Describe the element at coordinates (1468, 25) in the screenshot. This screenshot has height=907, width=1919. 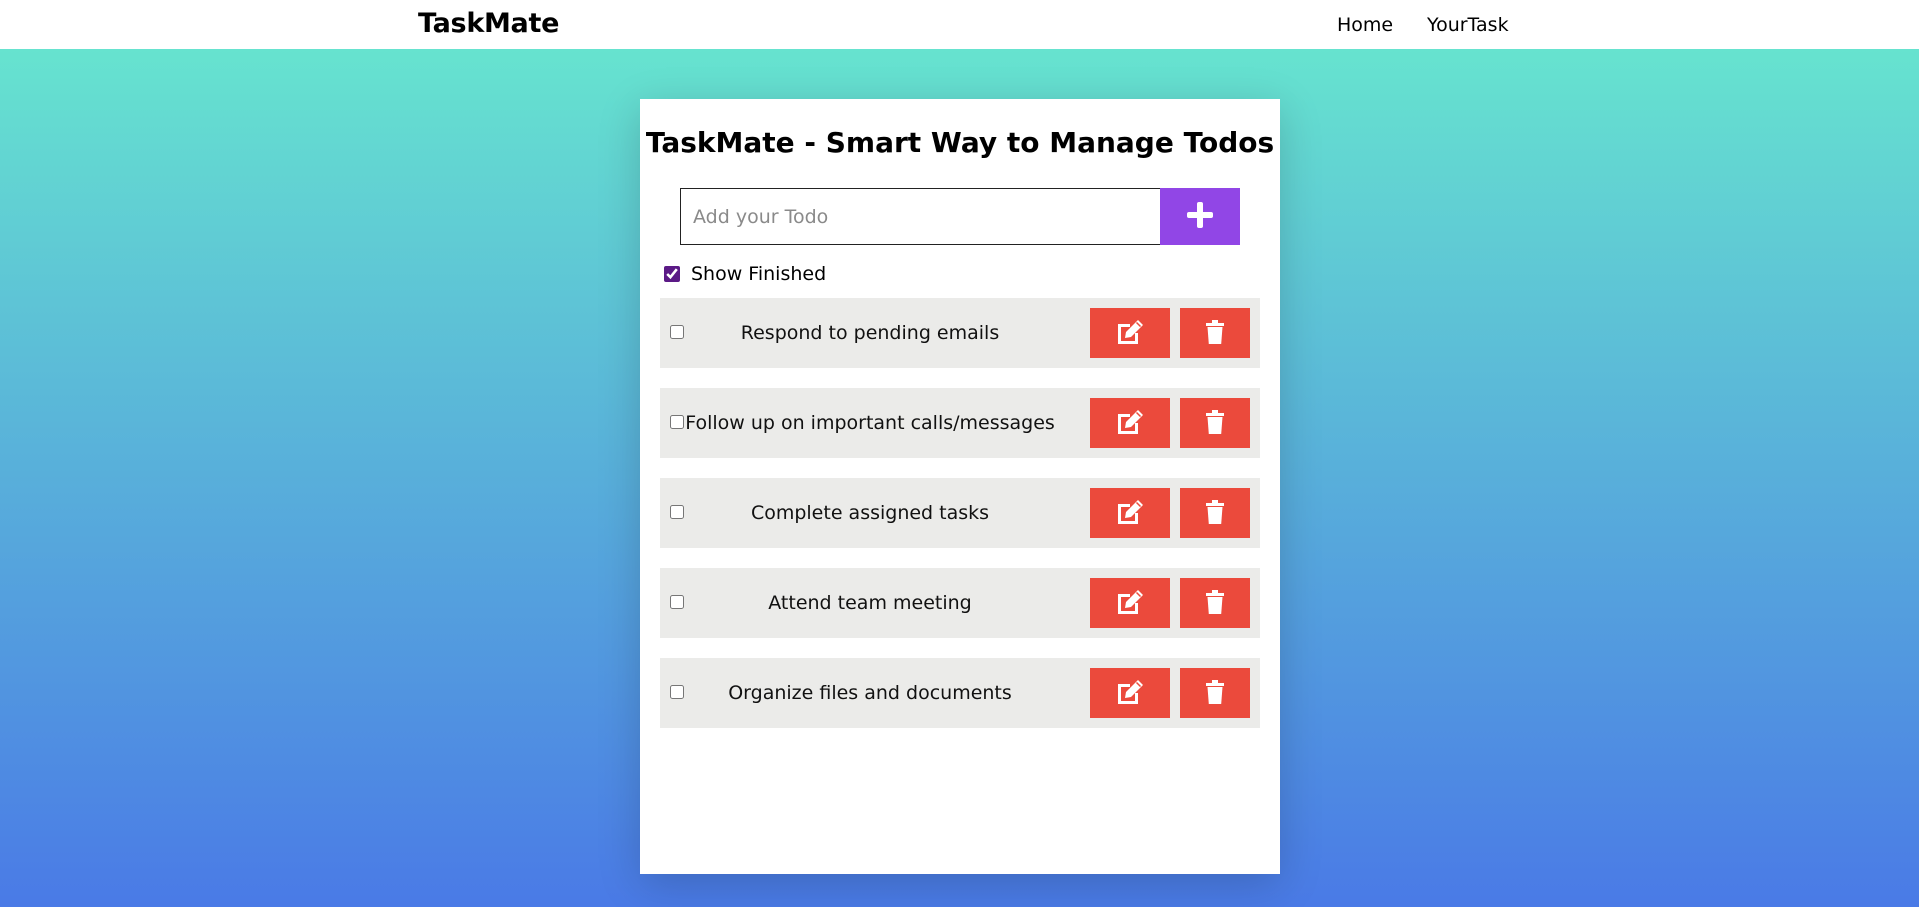
I see `nav-link-yourtask: YourTask` at that location.